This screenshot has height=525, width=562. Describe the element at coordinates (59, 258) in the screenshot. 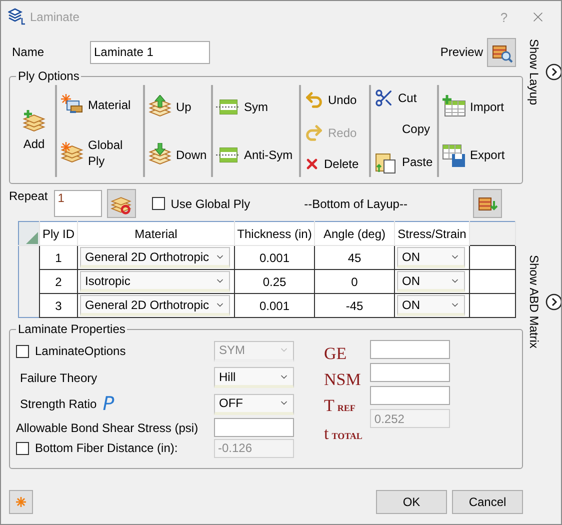

I see `table-cell: 1` at that location.